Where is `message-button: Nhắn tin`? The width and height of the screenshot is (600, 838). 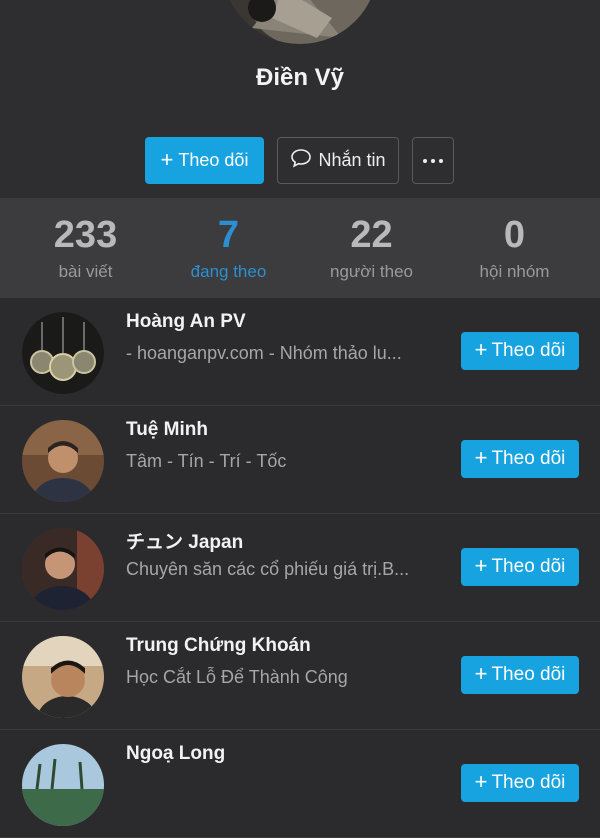 message-button: Nhắn tin is located at coordinates (338, 160).